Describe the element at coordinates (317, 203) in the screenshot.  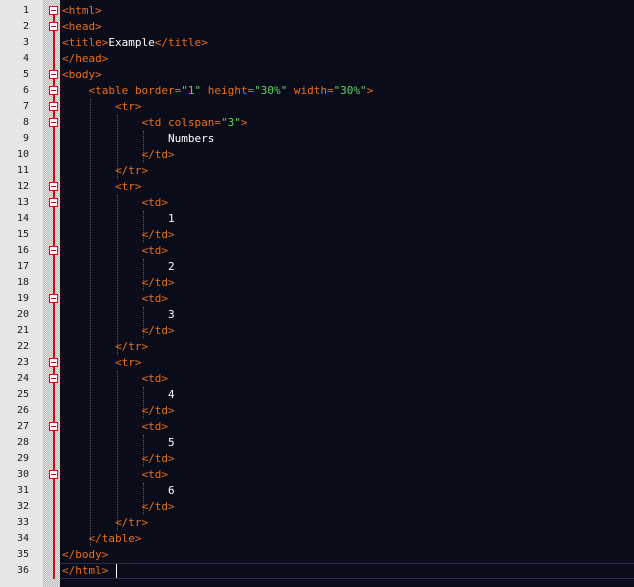
I see `code-line: 13 <td>` at that location.